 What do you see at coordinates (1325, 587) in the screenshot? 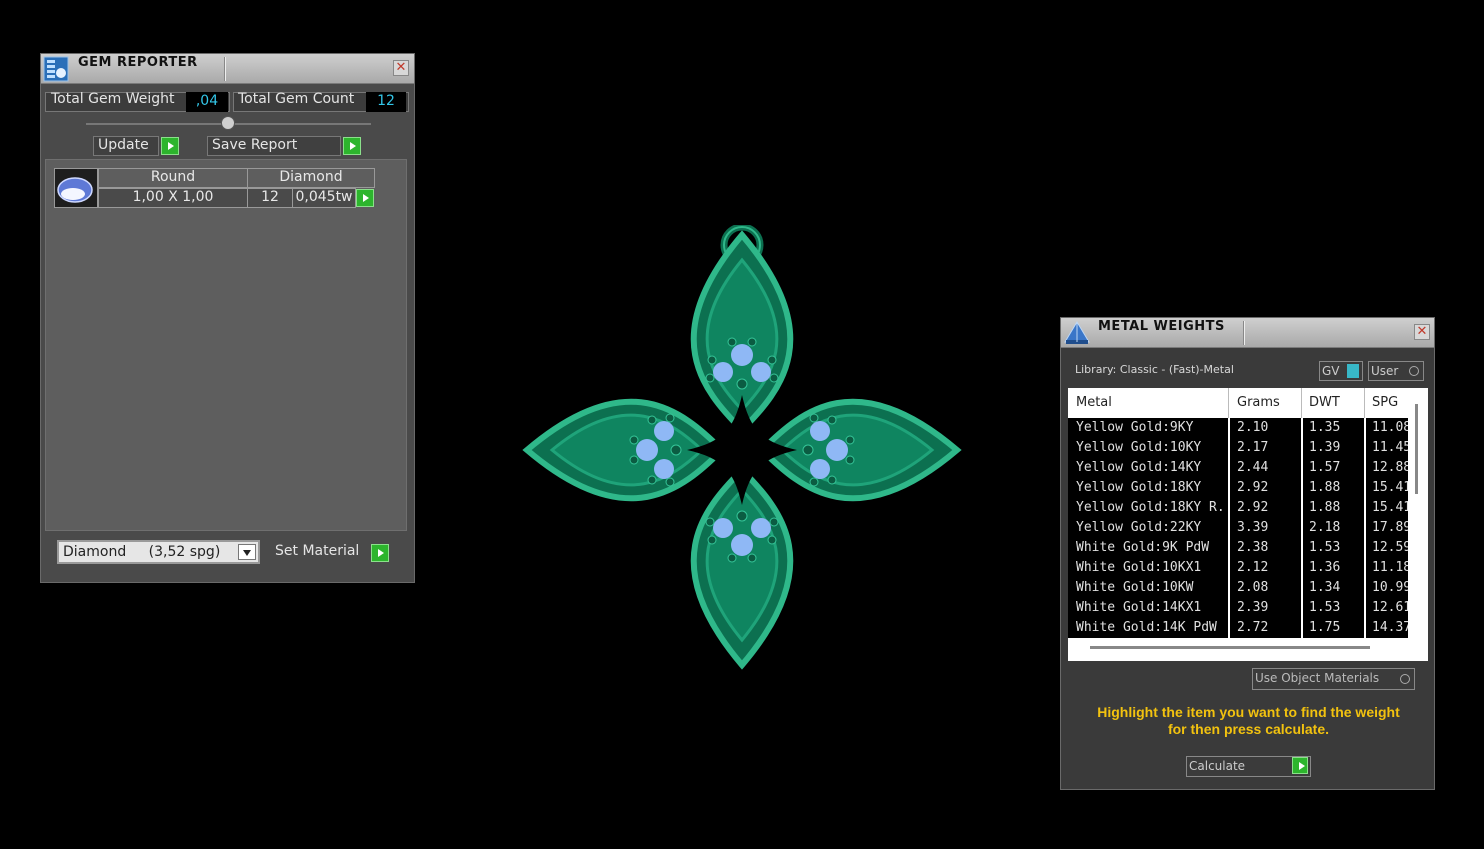
I see `dwt-cell: 1.34` at bounding box center [1325, 587].